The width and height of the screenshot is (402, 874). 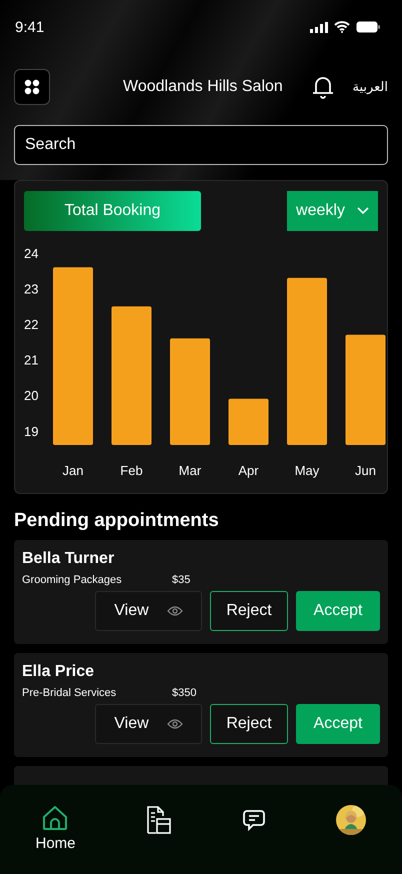 I want to click on wifi-icon, so click(x=342, y=27).